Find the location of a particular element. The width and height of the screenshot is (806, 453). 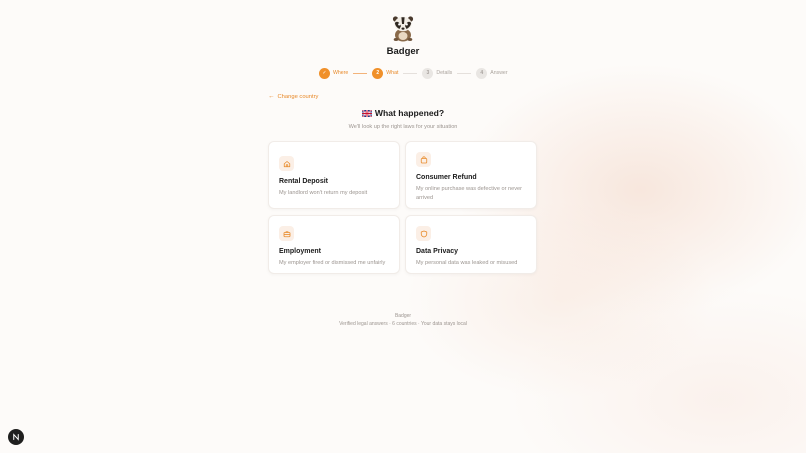

shopping-bag-icon is located at coordinates (423, 159).